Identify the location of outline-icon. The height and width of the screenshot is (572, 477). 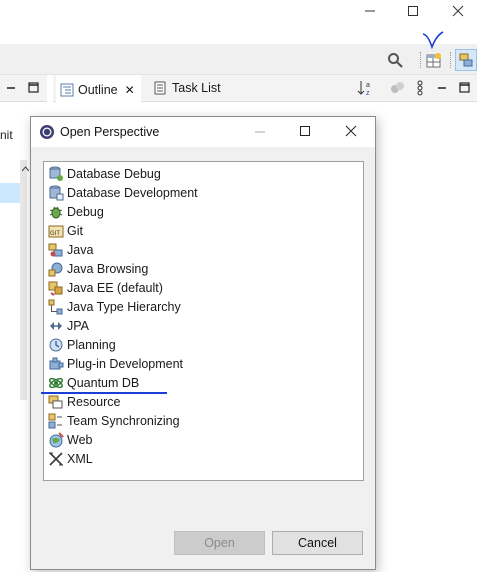
(67, 90).